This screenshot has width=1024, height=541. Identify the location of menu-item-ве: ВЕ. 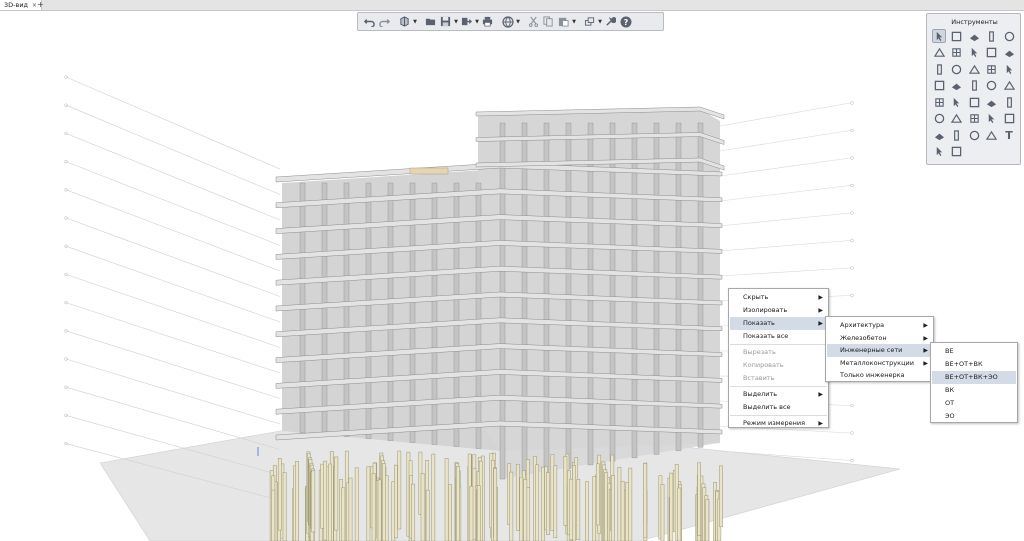
(974, 351).